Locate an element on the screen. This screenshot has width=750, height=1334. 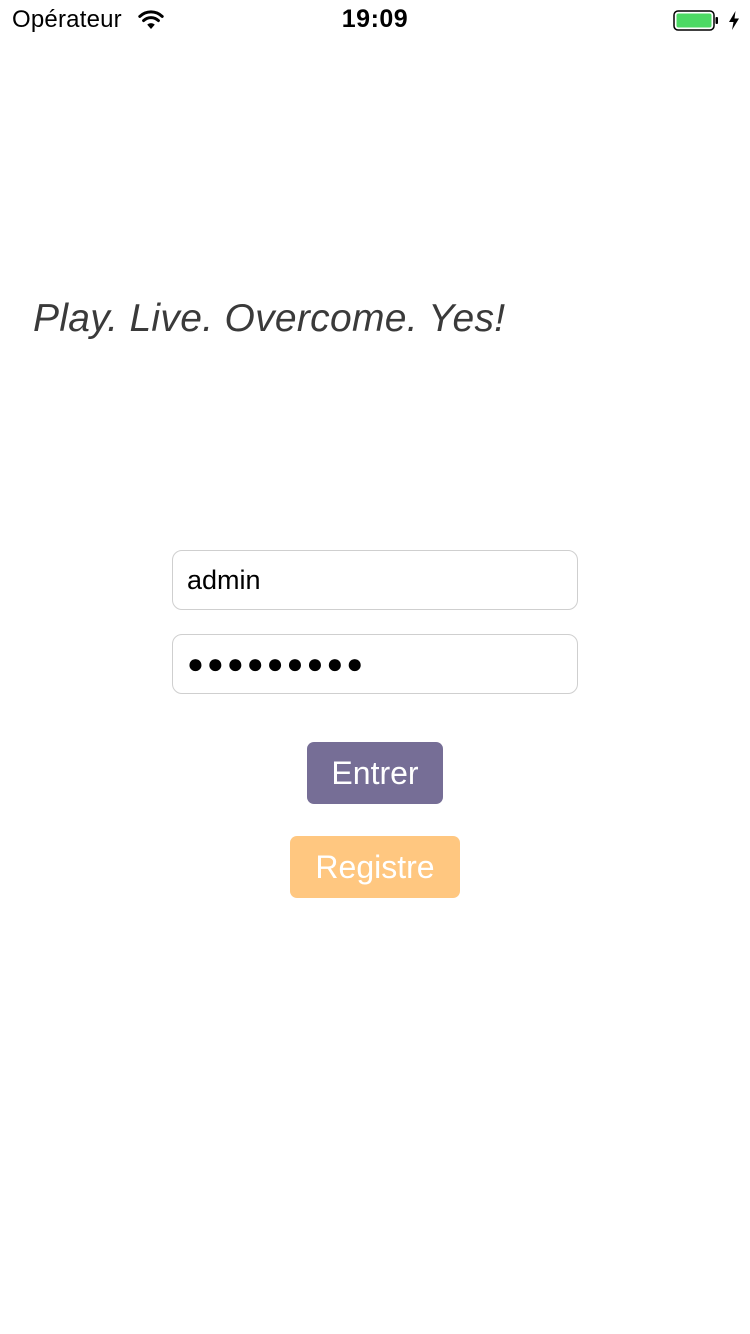
password-input: ●●●●●●●●● is located at coordinates (375, 664).